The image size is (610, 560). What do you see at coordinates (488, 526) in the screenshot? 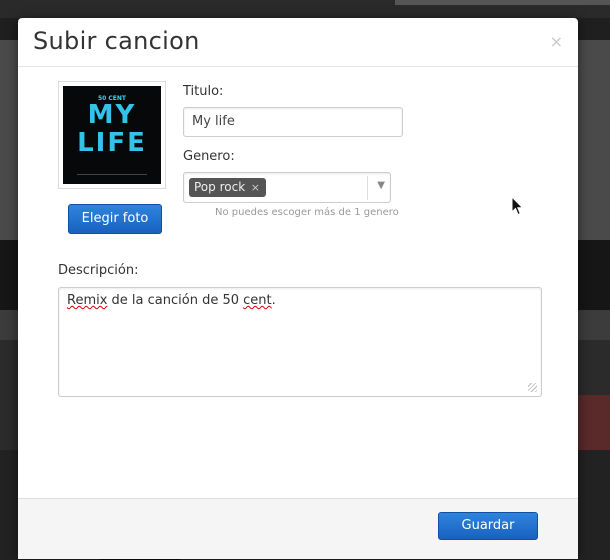
I see `save-button: Guardar` at bounding box center [488, 526].